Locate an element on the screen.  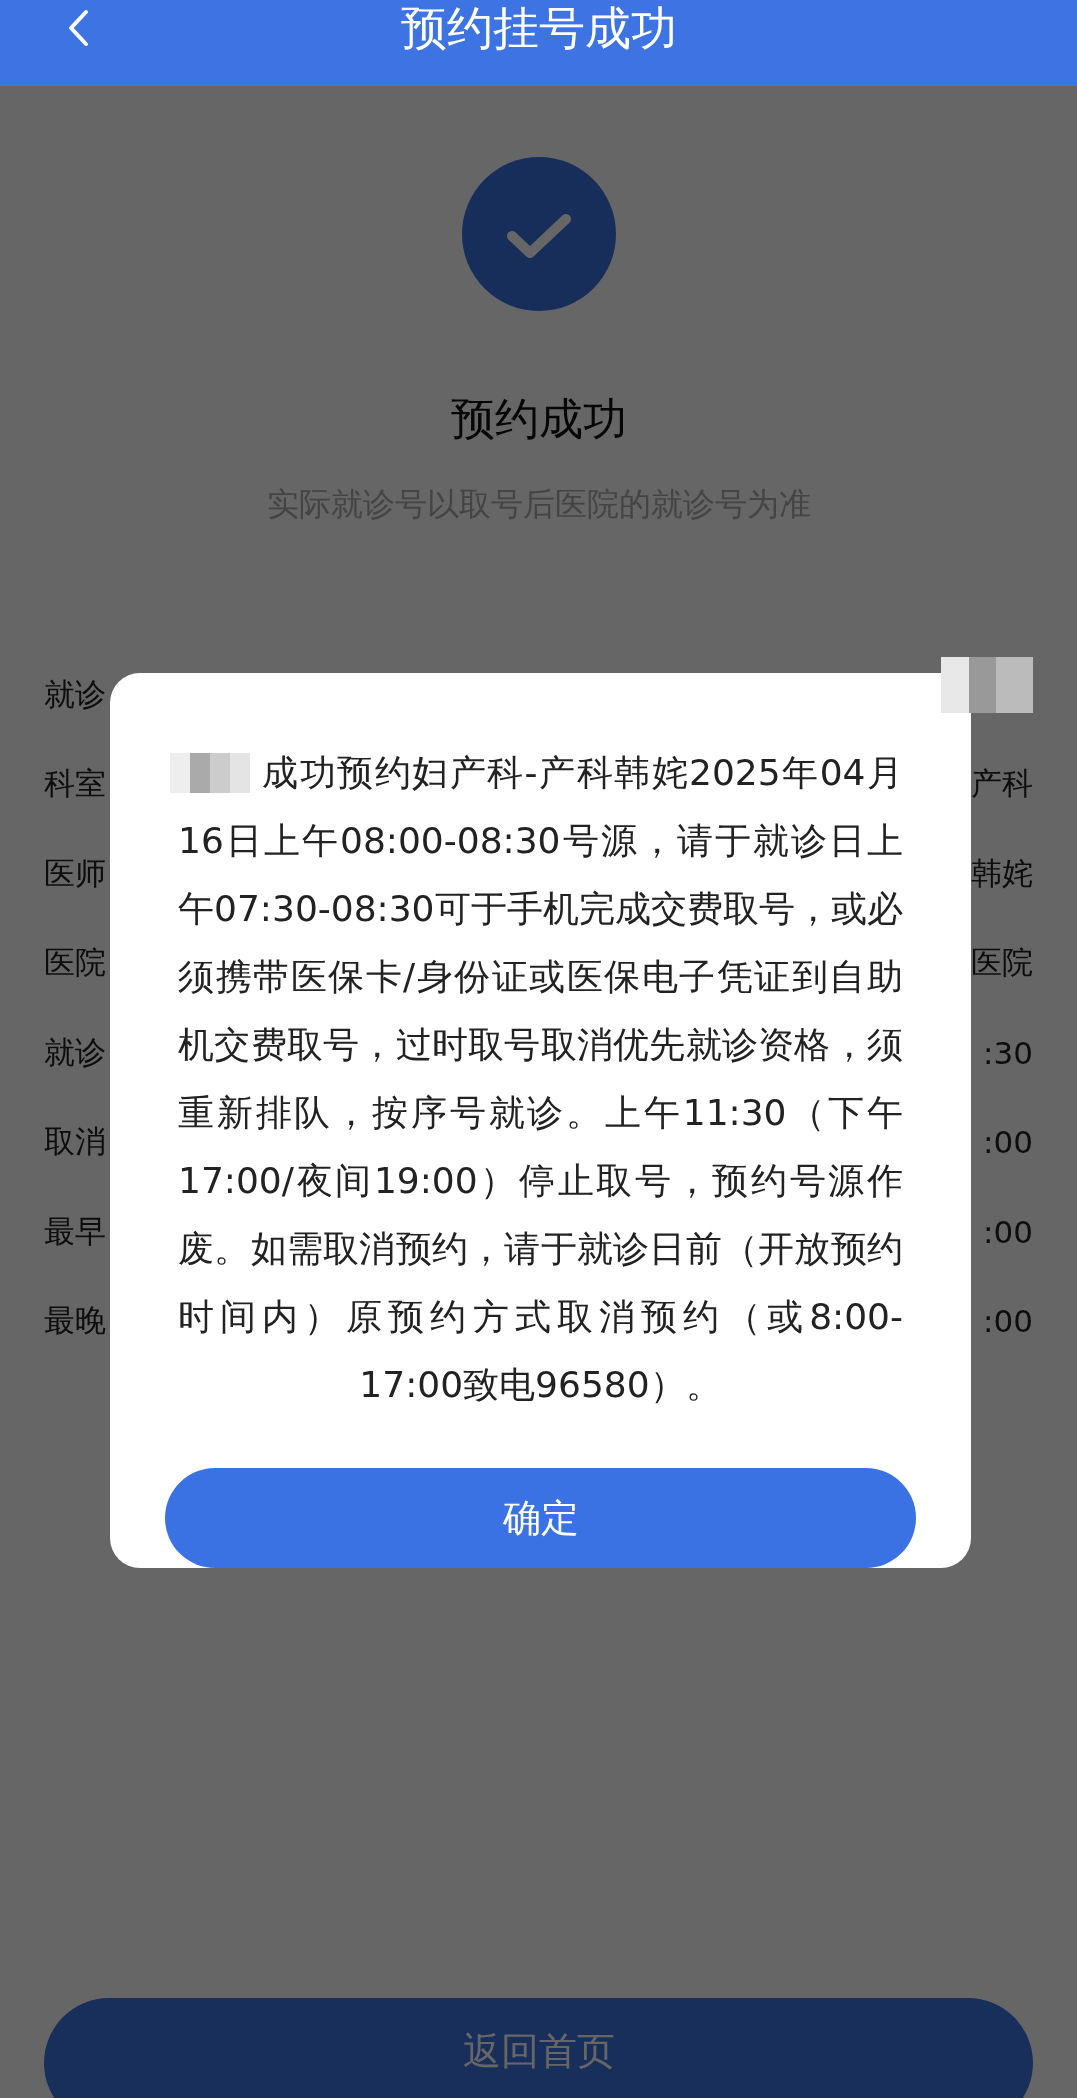
detail-label: 科室 is located at coordinates (75, 784).